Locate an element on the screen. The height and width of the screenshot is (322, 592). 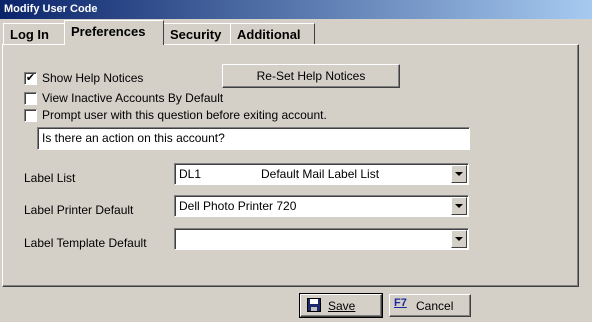
prompt-user-checkbox is located at coordinates (30, 115).